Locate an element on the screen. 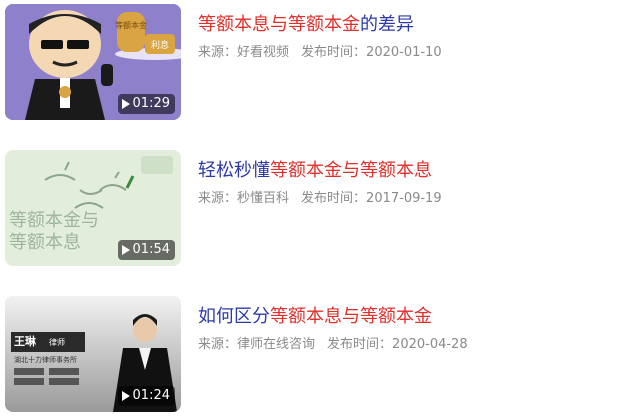 The width and height of the screenshot is (632, 420). video-meta-3: 来源：律师在线咨询 发布时间：2020-04-28 is located at coordinates (333, 344).